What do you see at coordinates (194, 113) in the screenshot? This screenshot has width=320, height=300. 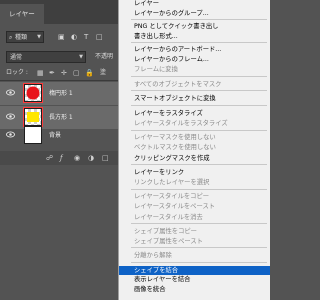 I see `menu-item: レイヤーをラスタライズ` at bounding box center [194, 113].